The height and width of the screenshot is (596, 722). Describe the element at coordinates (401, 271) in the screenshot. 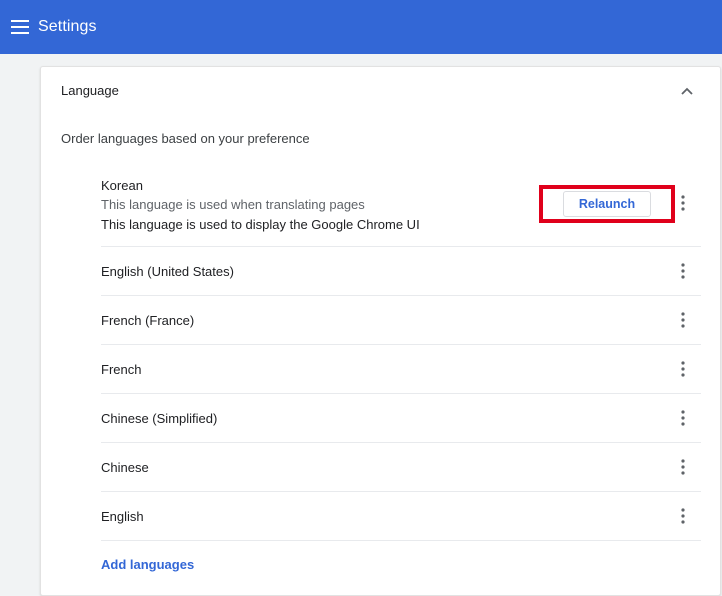

I see `language-row-english-us: English (United States)` at that location.